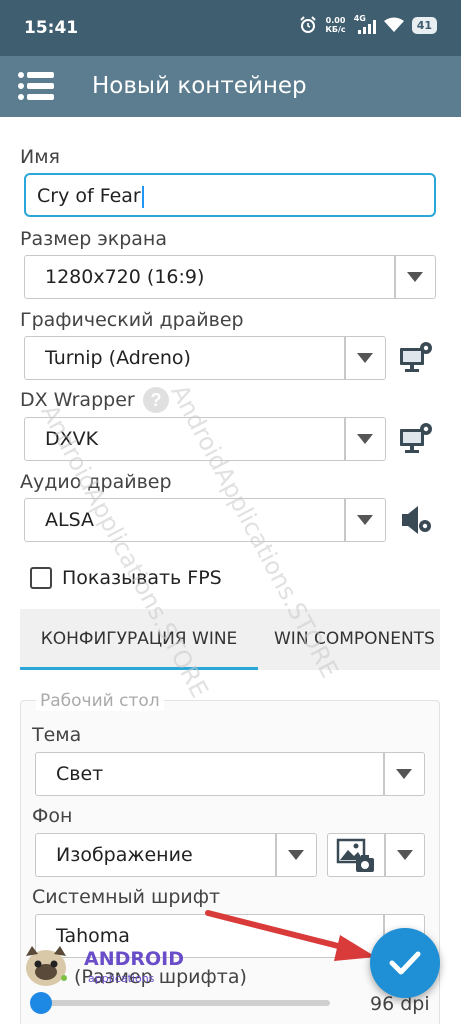 Image resolution: width=461 pixels, height=1024 pixels. What do you see at coordinates (36, 86) in the screenshot?
I see `menu-icon` at bounding box center [36, 86].